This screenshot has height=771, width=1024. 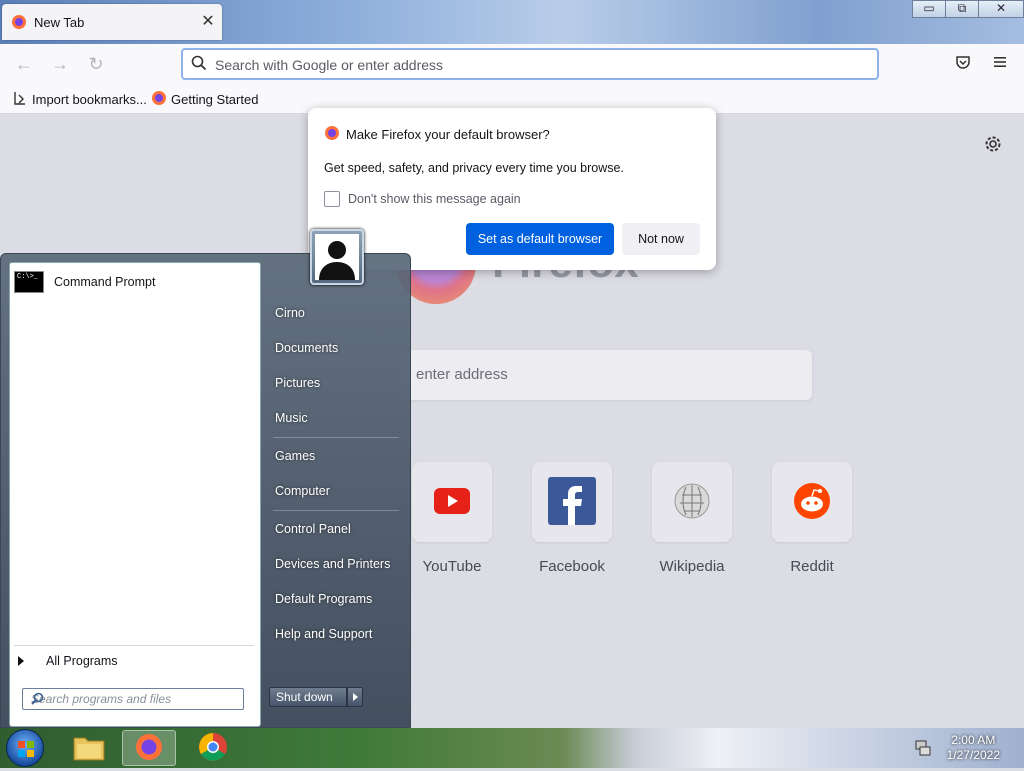 What do you see at coordinates (692, 566) in the screenshot?
I see `shortcut-label: Wikipedia` at bounding box center [692, 566].